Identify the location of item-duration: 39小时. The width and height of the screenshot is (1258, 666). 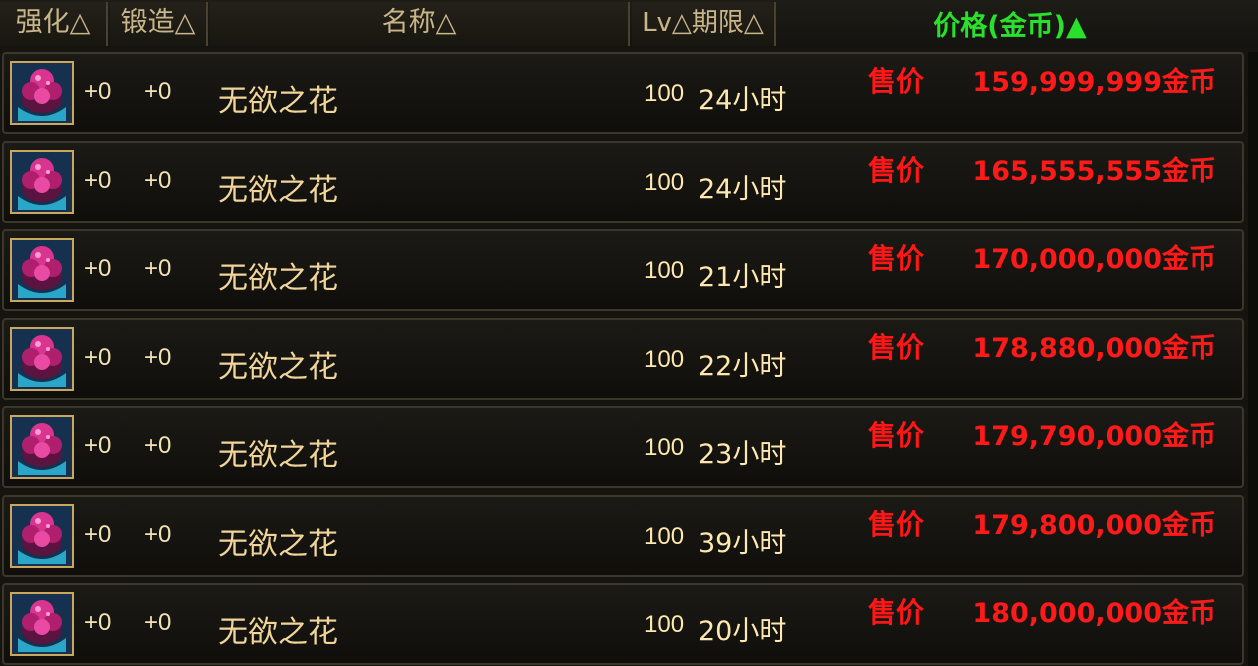
(742, 543).